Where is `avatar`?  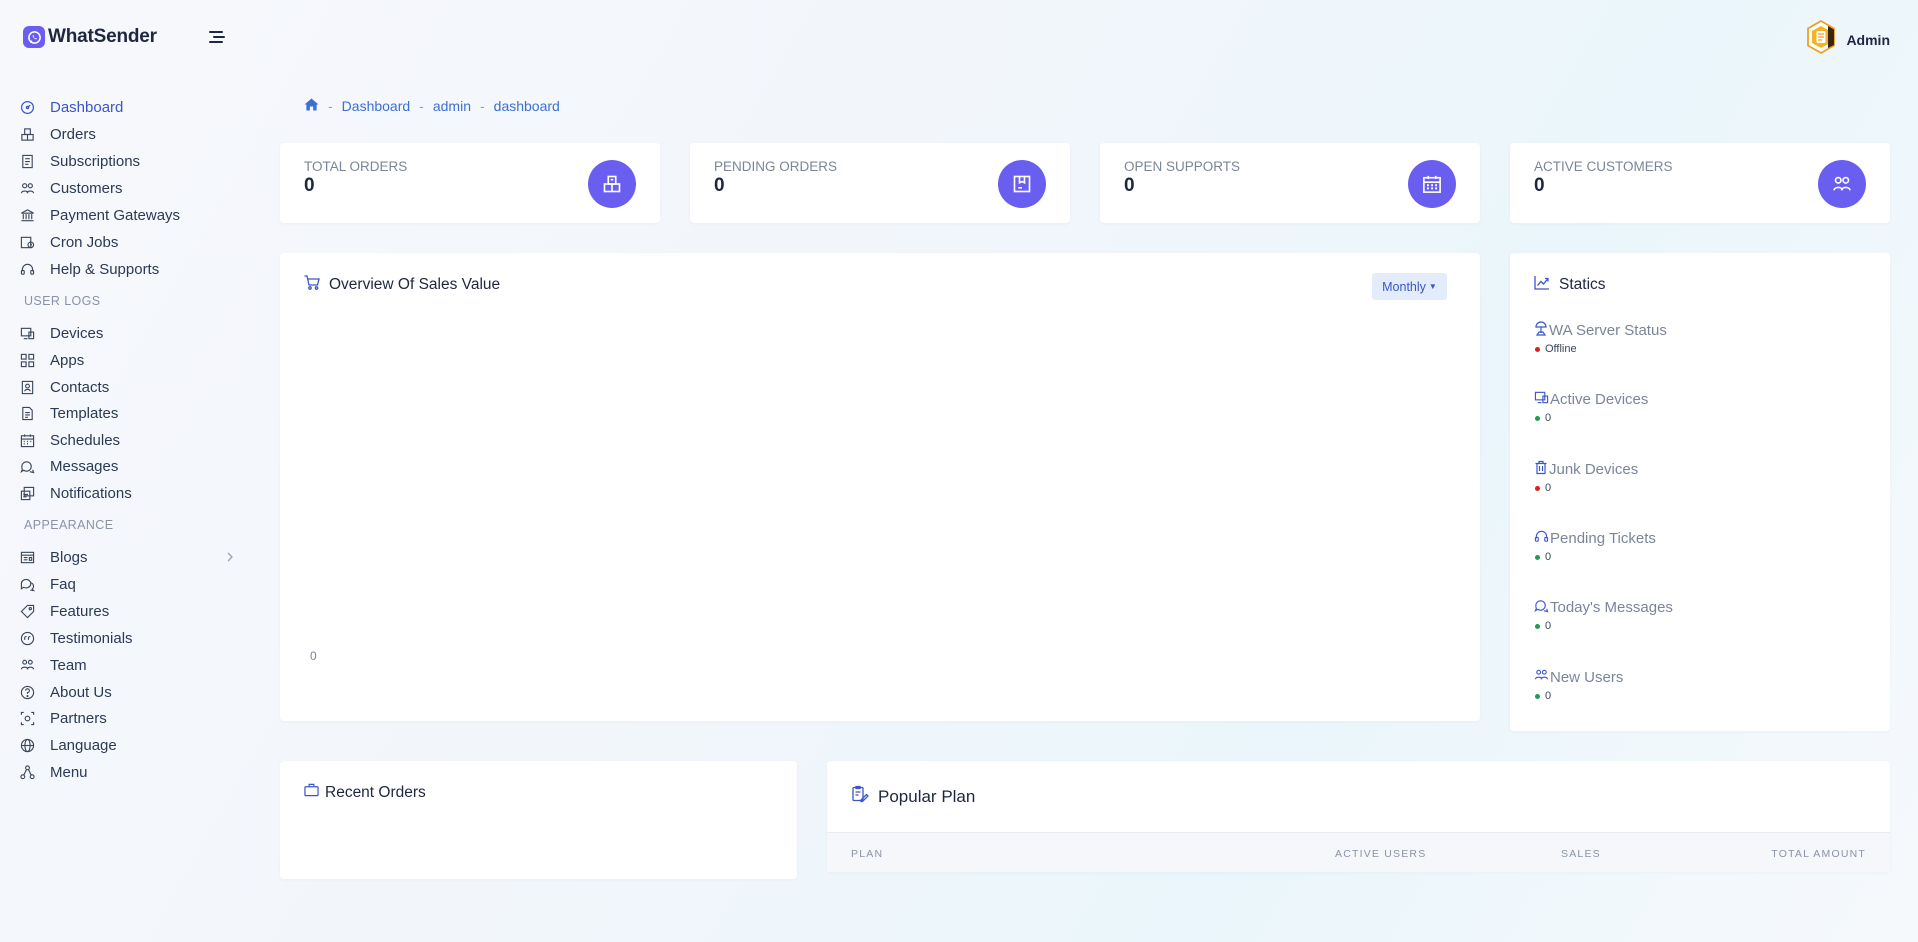
avatar is located at coordinates (1821, 39).